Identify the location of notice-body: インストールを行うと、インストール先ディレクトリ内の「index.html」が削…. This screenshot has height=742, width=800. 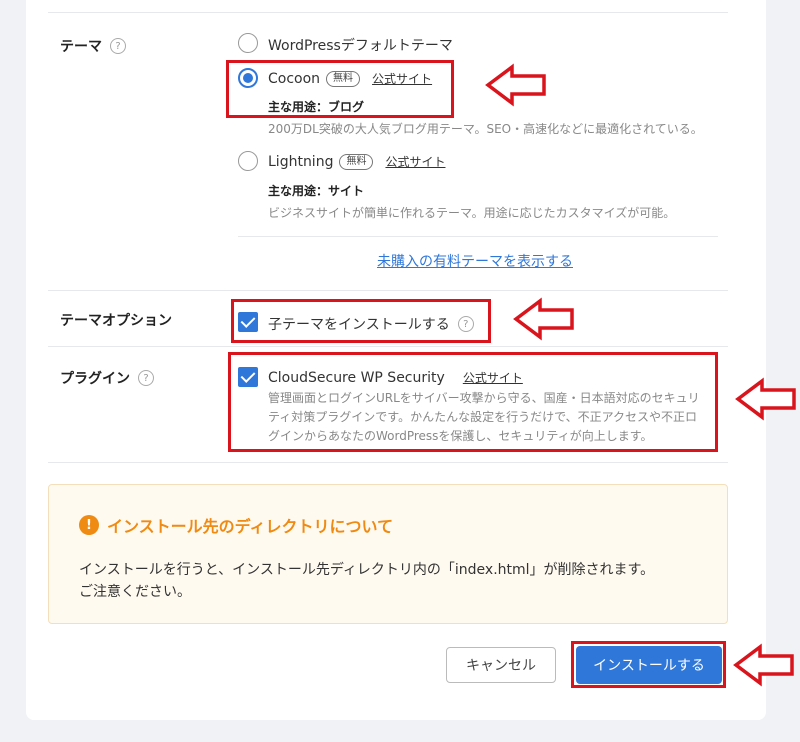
(394, 581).